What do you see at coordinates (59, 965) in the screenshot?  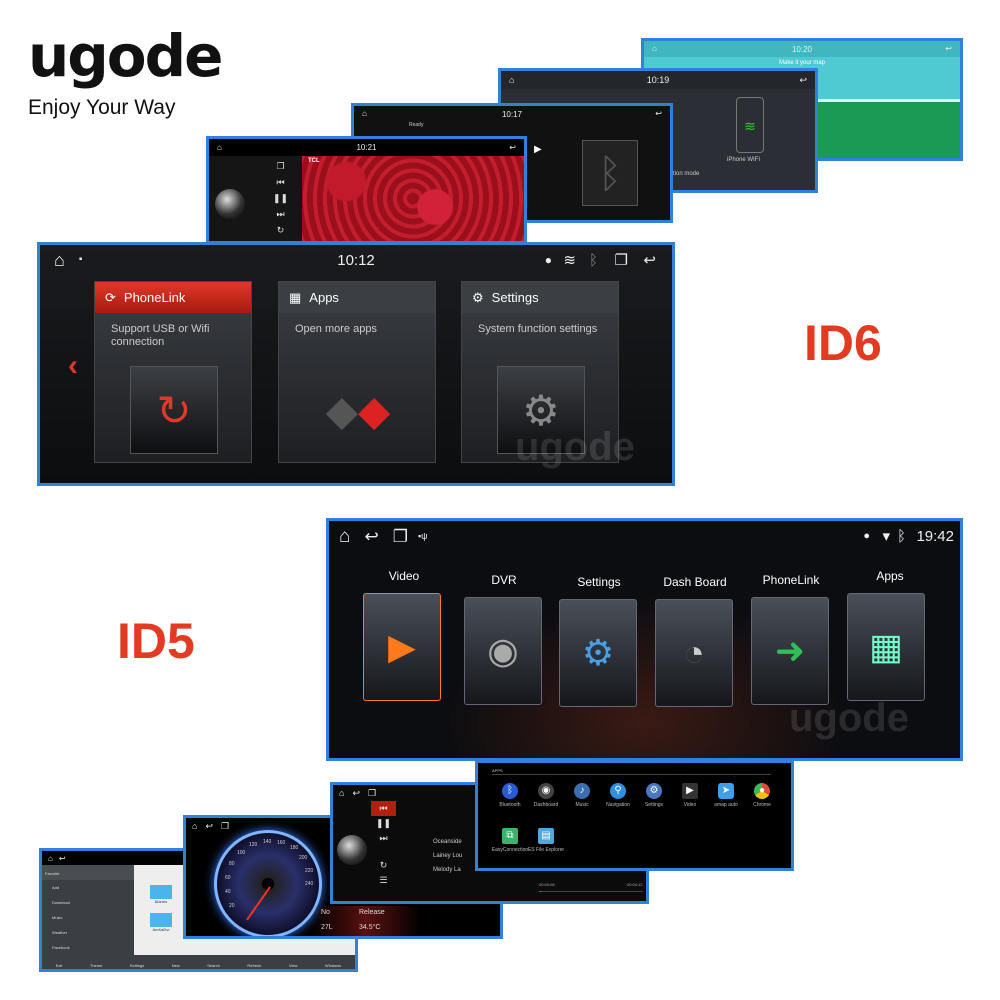 I see `toolbar-exit: Exit` at bounding box center [59, 965].